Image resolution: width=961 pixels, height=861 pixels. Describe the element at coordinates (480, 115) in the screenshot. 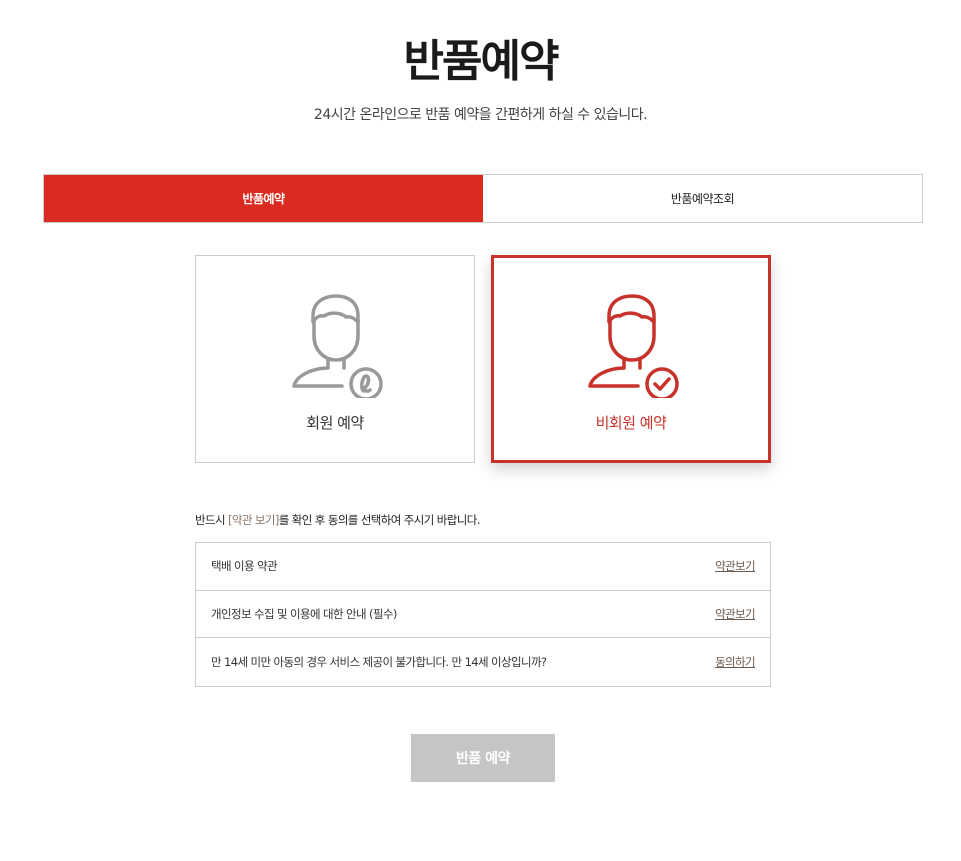

I see `page-subtitle: 24시간 온라인으로 반품 예약을 간편하게 하실 수 있습니다.` at that location.